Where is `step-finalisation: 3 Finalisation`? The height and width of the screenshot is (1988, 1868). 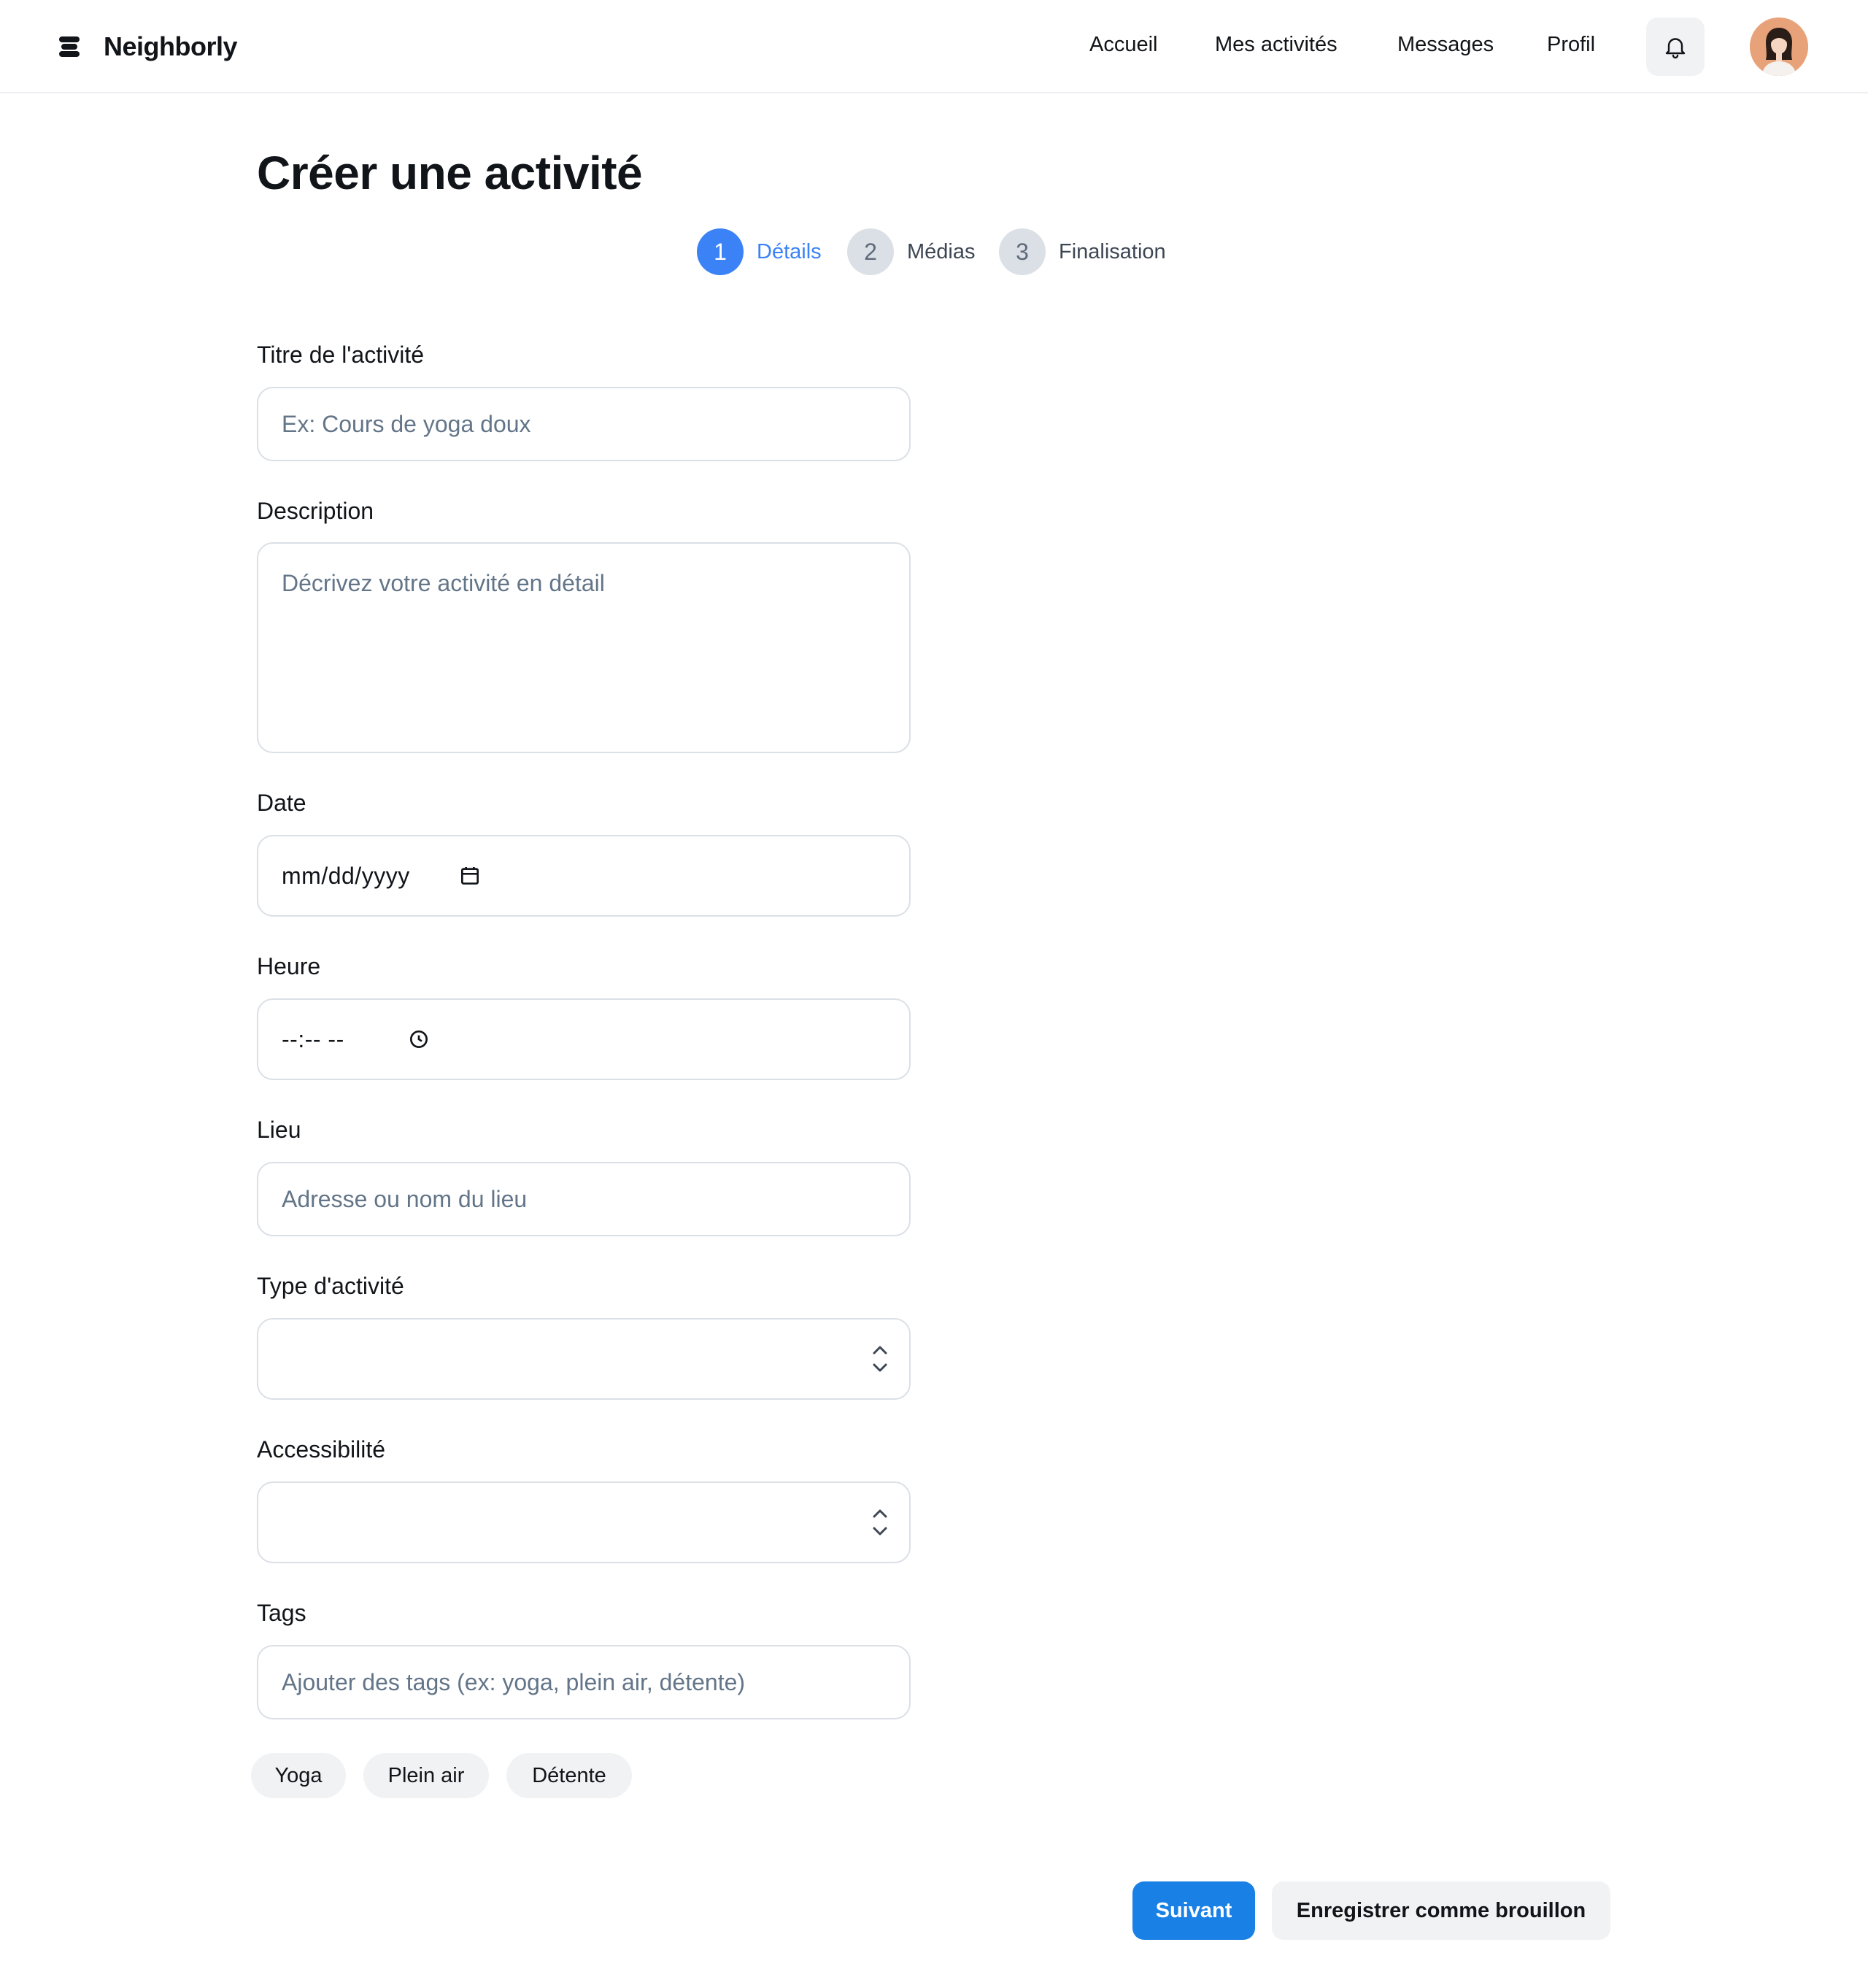 step-finalisation: 3 Finalisation is located at coordinates (1082, 251).